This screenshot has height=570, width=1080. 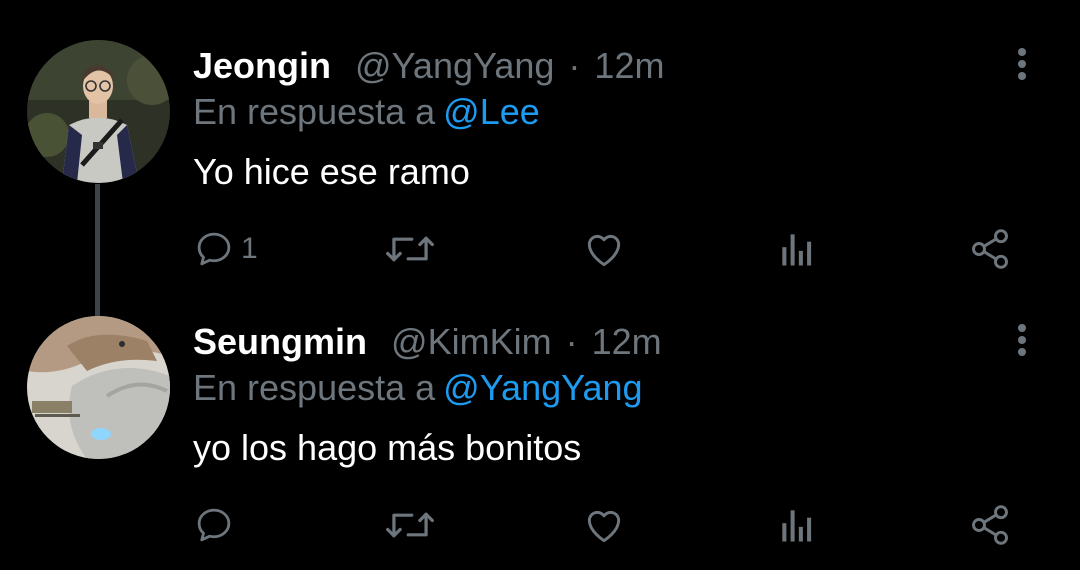 What do you see at coordinates (540, 249) in the screenshot?
I see `tweet-actions: 1` at bounding box center [540, 249].